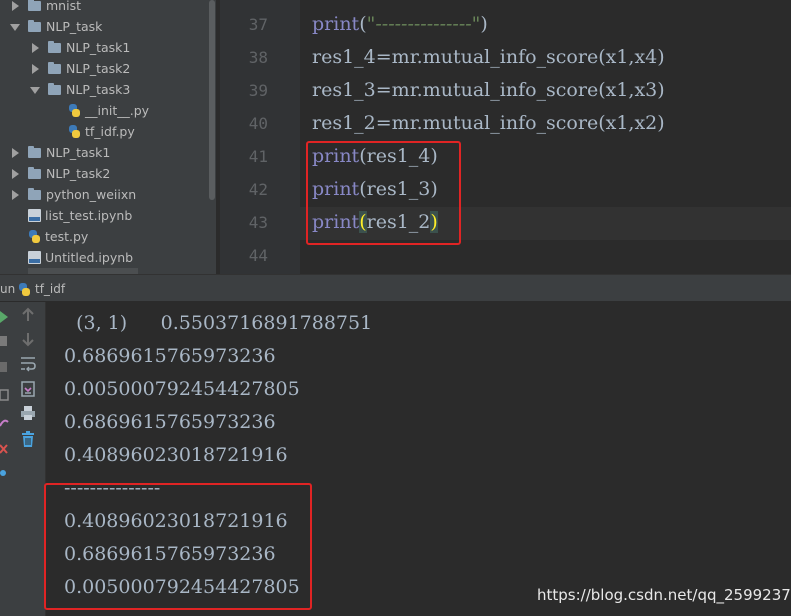 The height and width of the screenshot is (616, 791). What do you see at coordinates (5, 341) in the screenshot?
I see `stop-icon` at bounding box center [5, 341].